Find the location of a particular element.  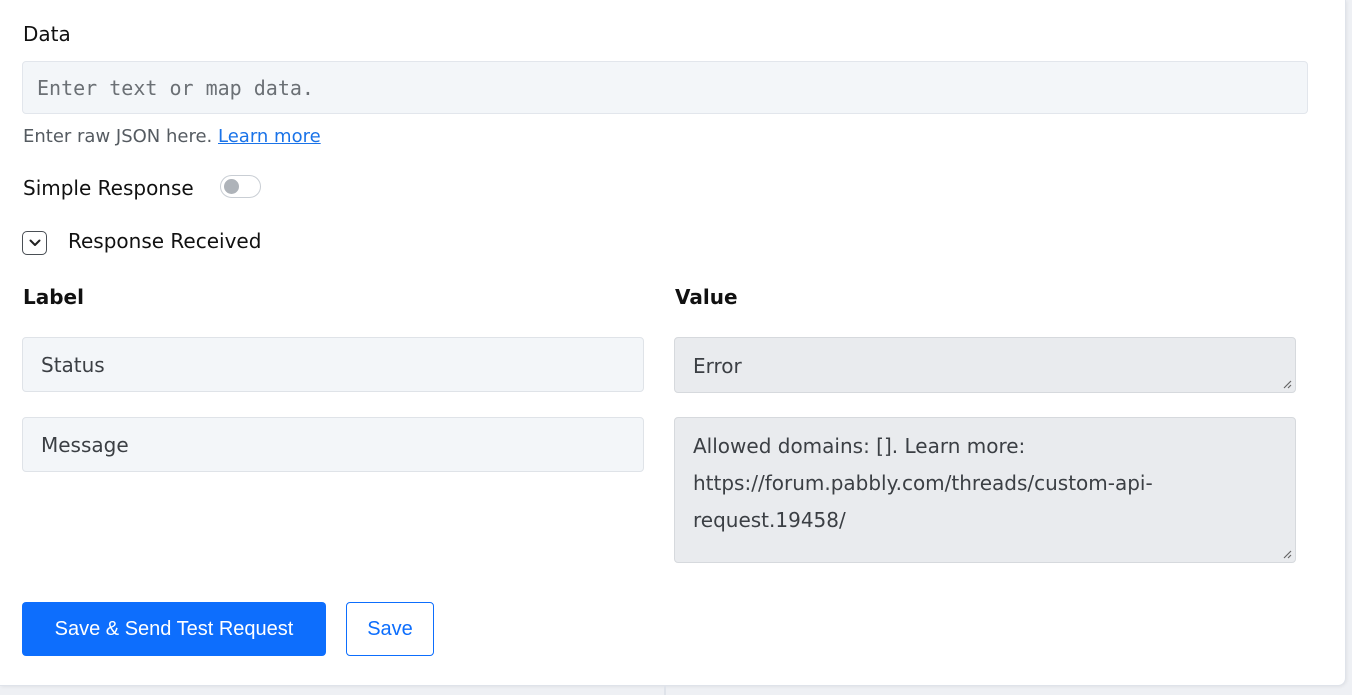

toggle-knob is located at coordinates (231, 186).